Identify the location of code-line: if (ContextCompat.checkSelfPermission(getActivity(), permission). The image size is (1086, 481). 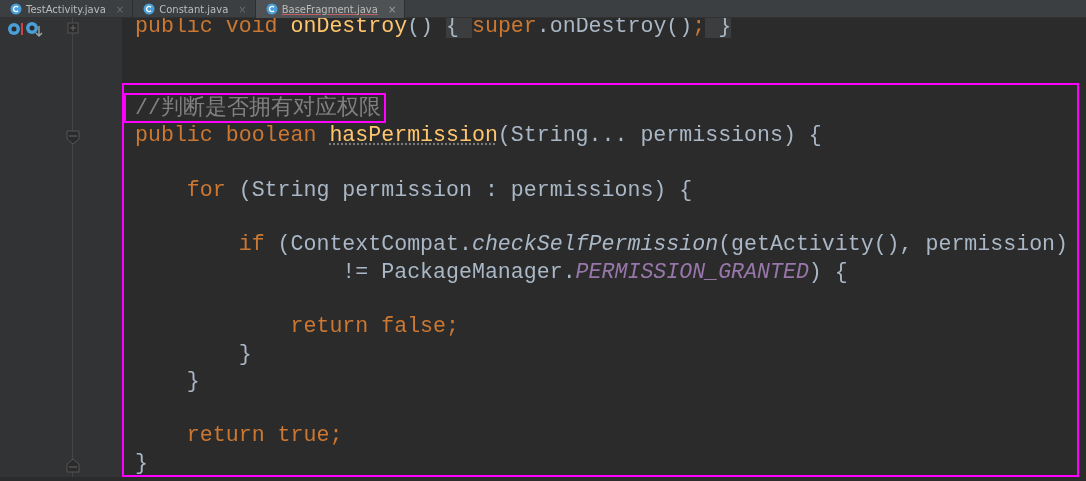
(653, 244).